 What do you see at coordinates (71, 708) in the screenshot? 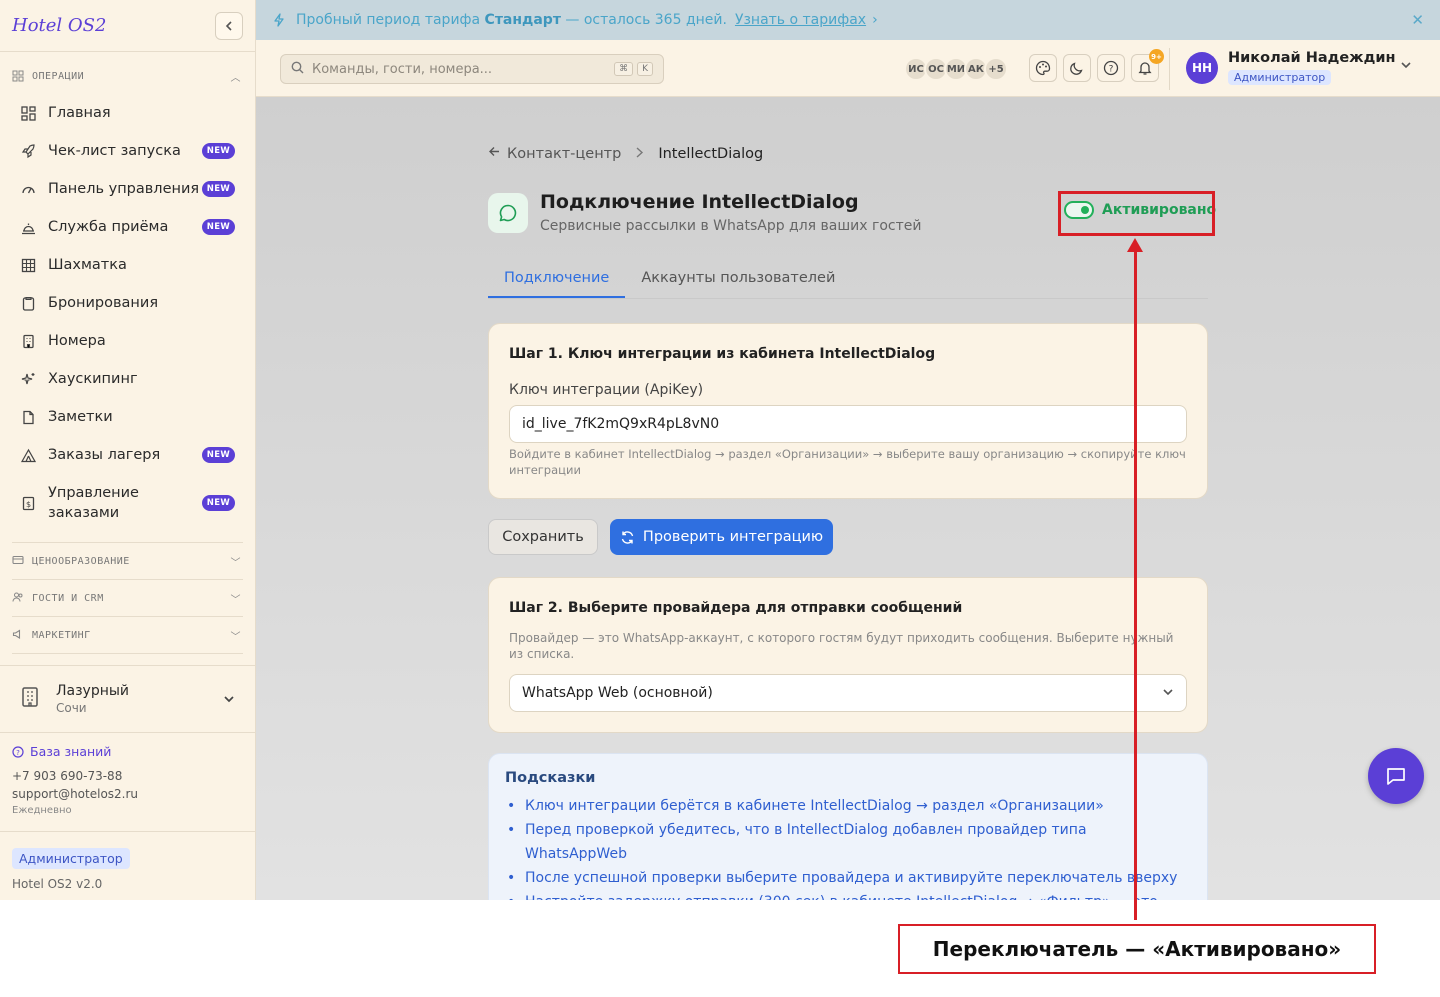
I see `hotel-city: Сочи` at bounding box center [71, 708].